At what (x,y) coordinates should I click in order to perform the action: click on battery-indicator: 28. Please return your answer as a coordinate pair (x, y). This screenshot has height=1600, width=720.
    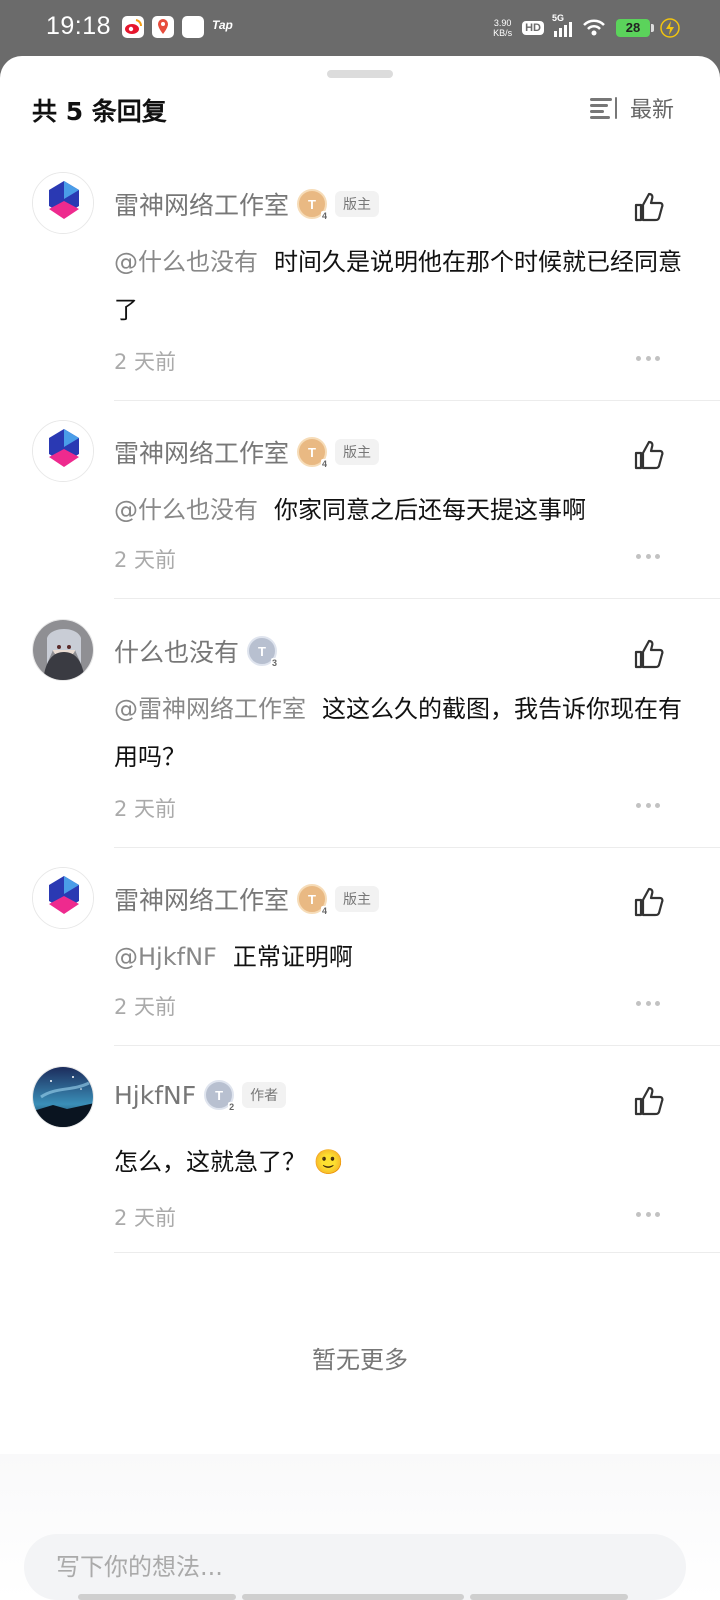
    Looking at the image, I should click on (635, 28).